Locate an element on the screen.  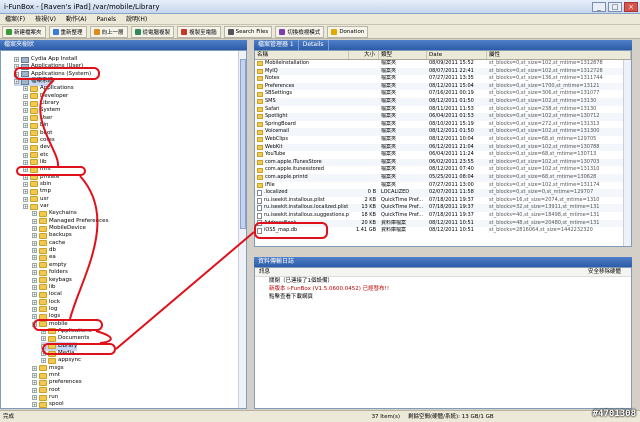
file-type: 檔案夾 is located at coordinates (389, 116).